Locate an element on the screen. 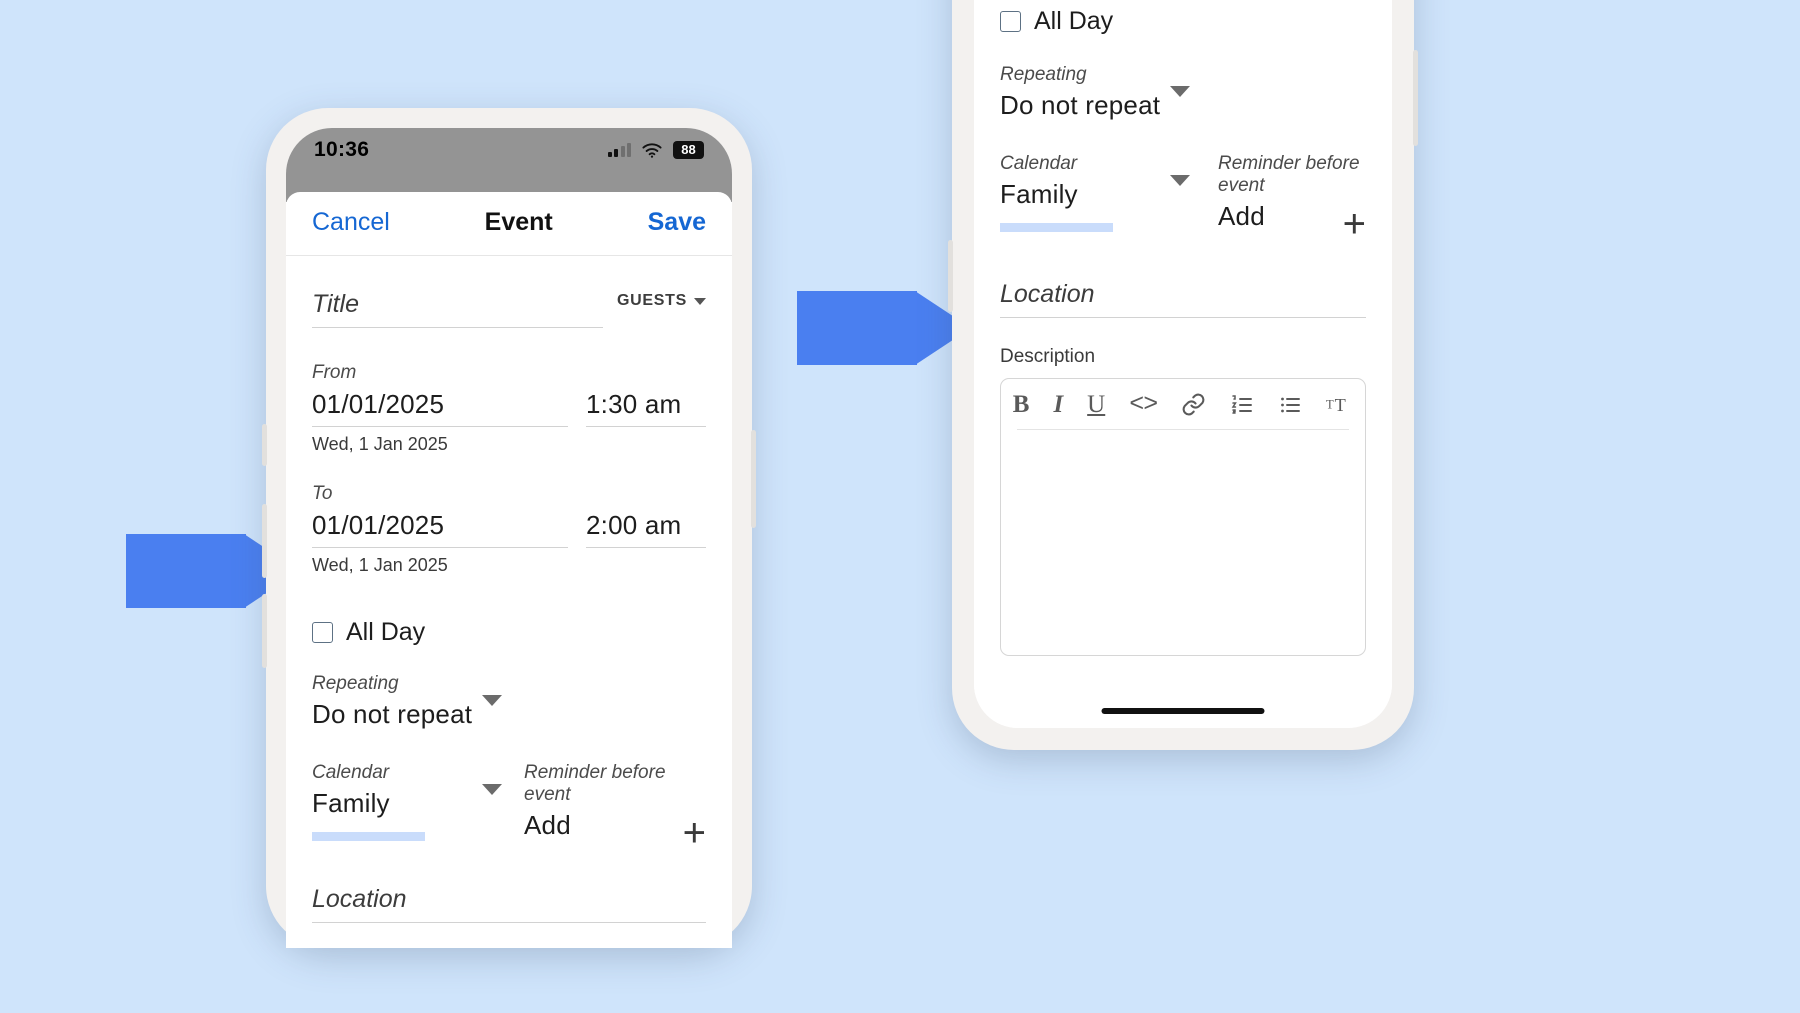 Image resolution: width=1800 pixels, height=1013 pixels. from-field-row-left: 01/01/2025 1:30 am is located at coordinates (509, 408).